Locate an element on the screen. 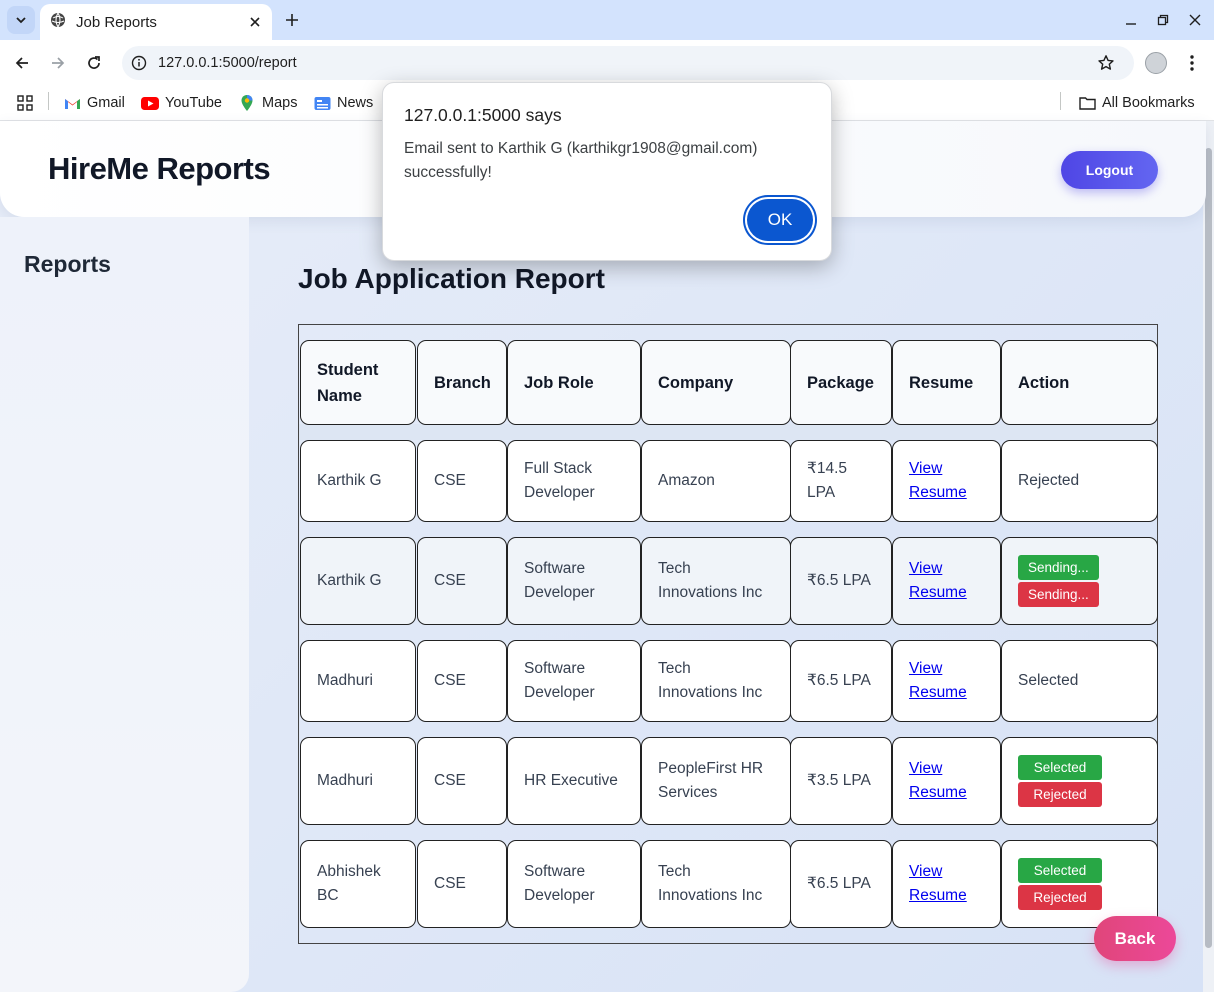 This screenshot has height=992, width=1214. table-cell-action: Rejected is located at coordinates (1079, 481).